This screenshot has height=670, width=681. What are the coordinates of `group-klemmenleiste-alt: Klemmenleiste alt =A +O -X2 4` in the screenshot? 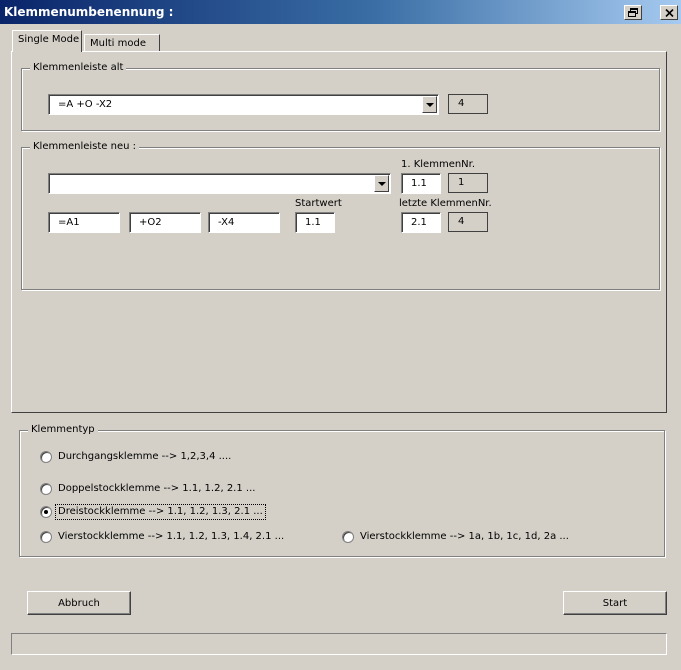 It's located at (340, 96).